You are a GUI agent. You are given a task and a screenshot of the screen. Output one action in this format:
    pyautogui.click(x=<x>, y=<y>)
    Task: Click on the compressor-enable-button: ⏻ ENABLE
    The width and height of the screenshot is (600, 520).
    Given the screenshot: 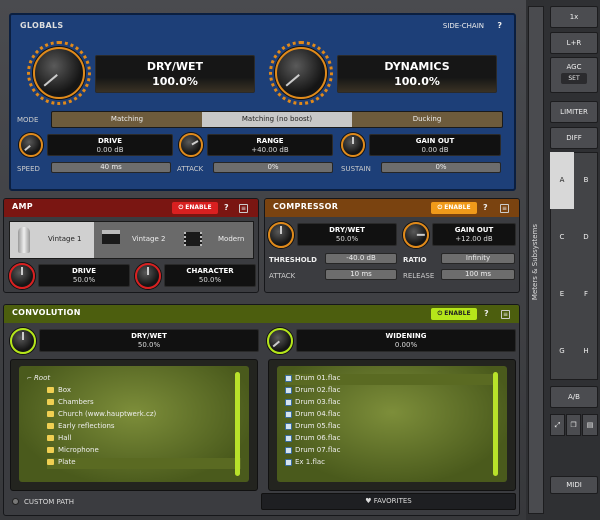 What is the action you would take?
    pyautogui.click(x=454, y=208)
    